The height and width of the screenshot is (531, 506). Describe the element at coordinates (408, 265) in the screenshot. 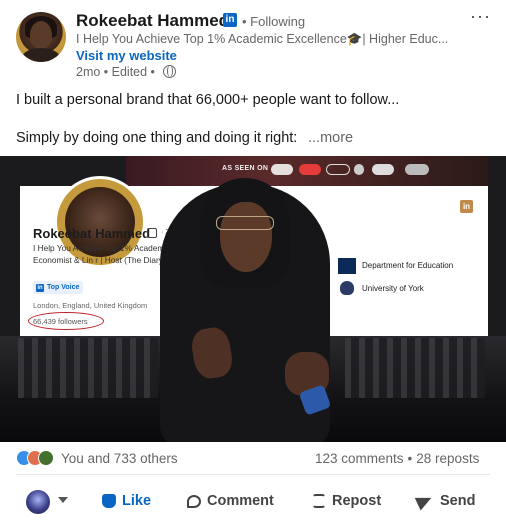

I see `org-department-for-education: Department for Education` at that location.